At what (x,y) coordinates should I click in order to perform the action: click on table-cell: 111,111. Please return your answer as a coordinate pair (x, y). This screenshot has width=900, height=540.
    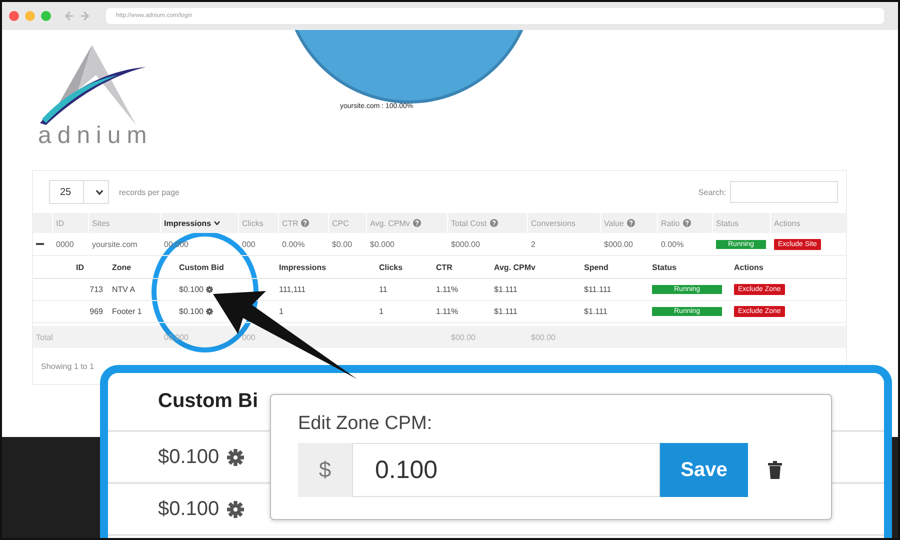
    Looking at the image, I should click on (292, 289).